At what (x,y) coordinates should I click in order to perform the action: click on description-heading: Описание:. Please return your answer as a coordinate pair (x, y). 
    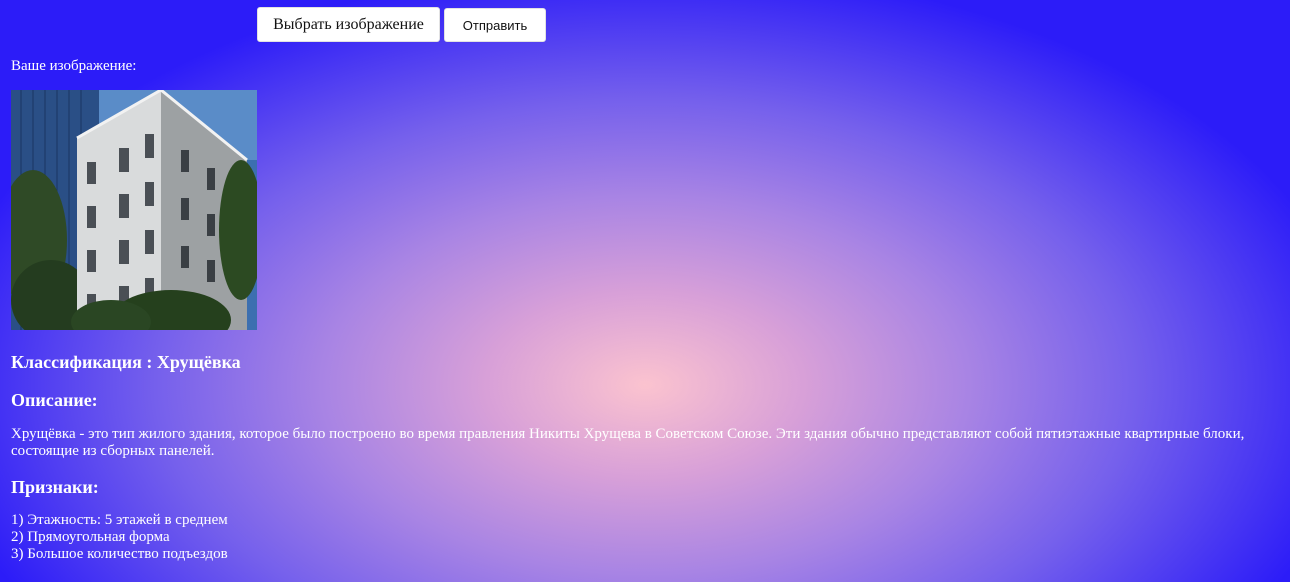
    Looking at the image, I should click on (54, 400).